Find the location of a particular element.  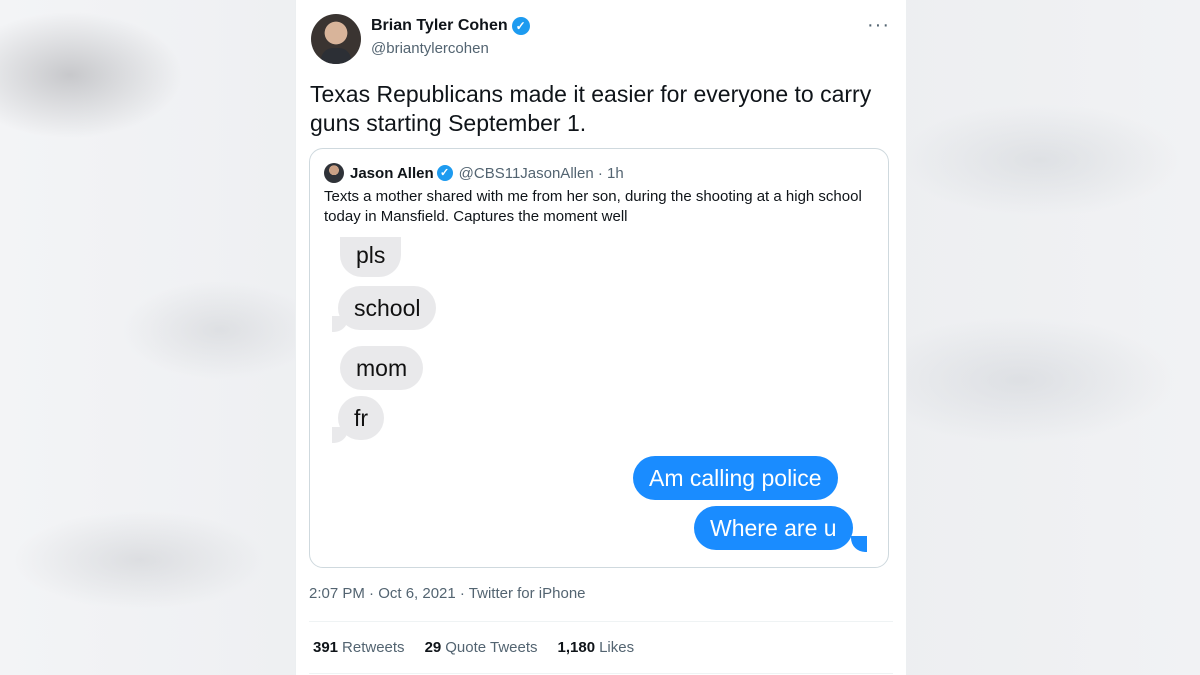

message-tail-outgoing is located at coordinates (859, 544).